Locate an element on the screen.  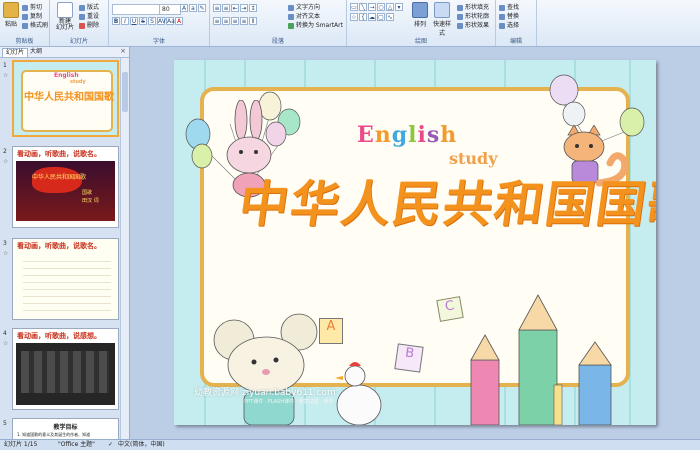
shadow-button: S is located at coordinates (152, 21).